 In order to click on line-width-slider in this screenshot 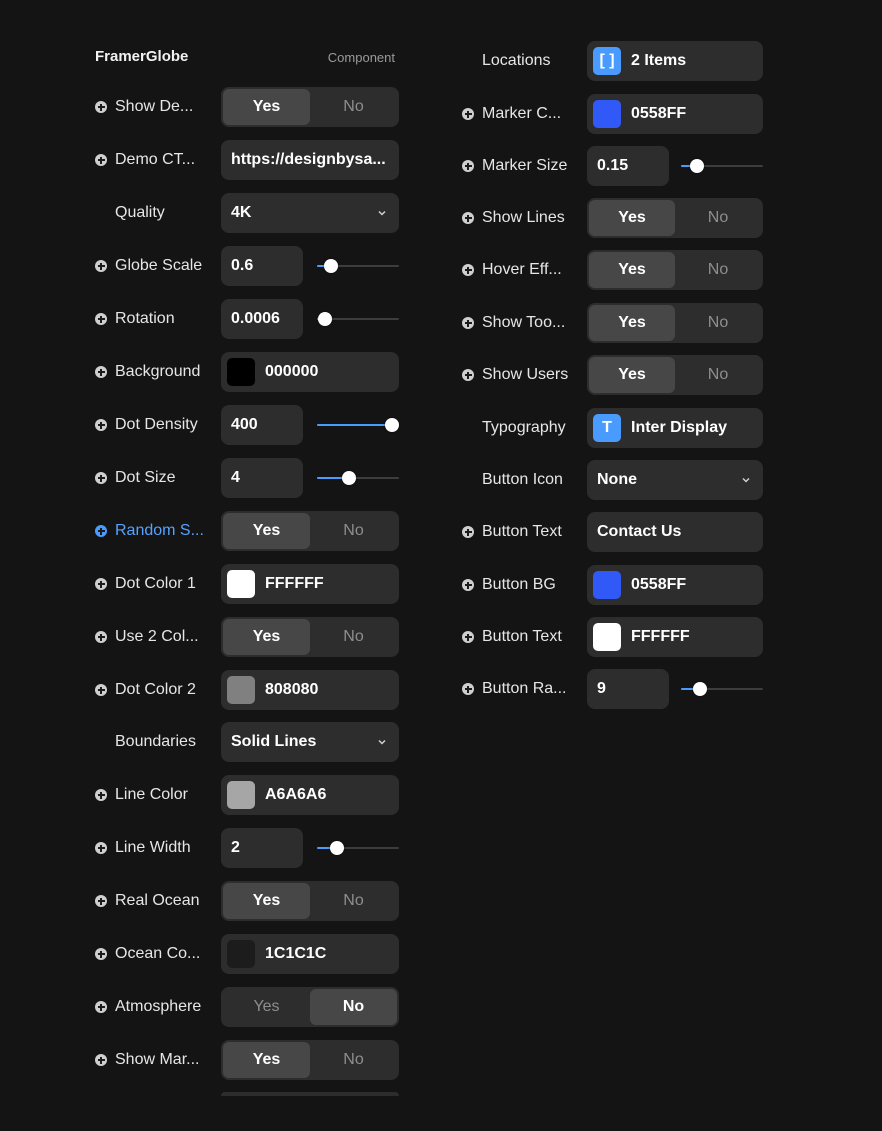, I will do `click(358, 848)`.